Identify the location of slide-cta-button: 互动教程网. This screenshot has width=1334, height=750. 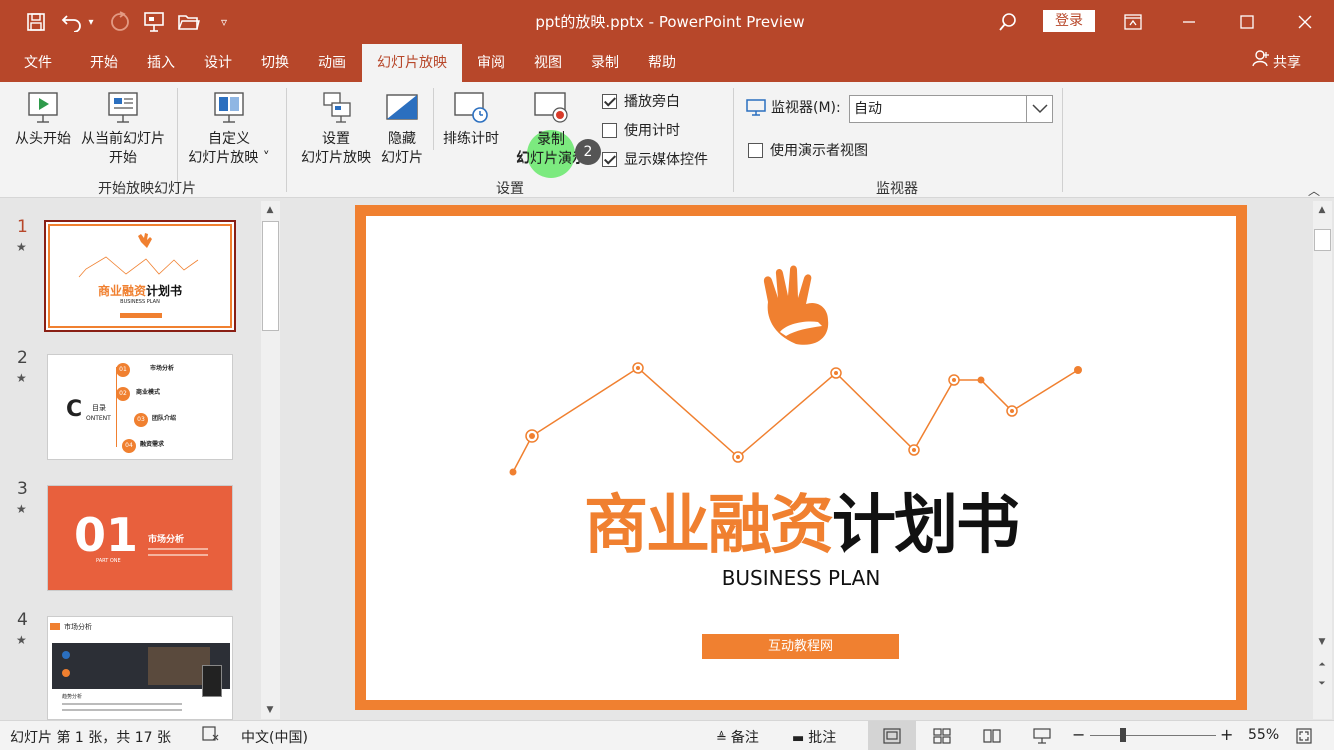
(800, 646).